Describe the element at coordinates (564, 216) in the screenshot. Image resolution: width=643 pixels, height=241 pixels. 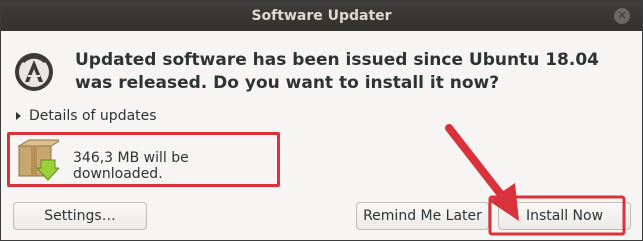
I see `install-now-button: Install Now` at that location.